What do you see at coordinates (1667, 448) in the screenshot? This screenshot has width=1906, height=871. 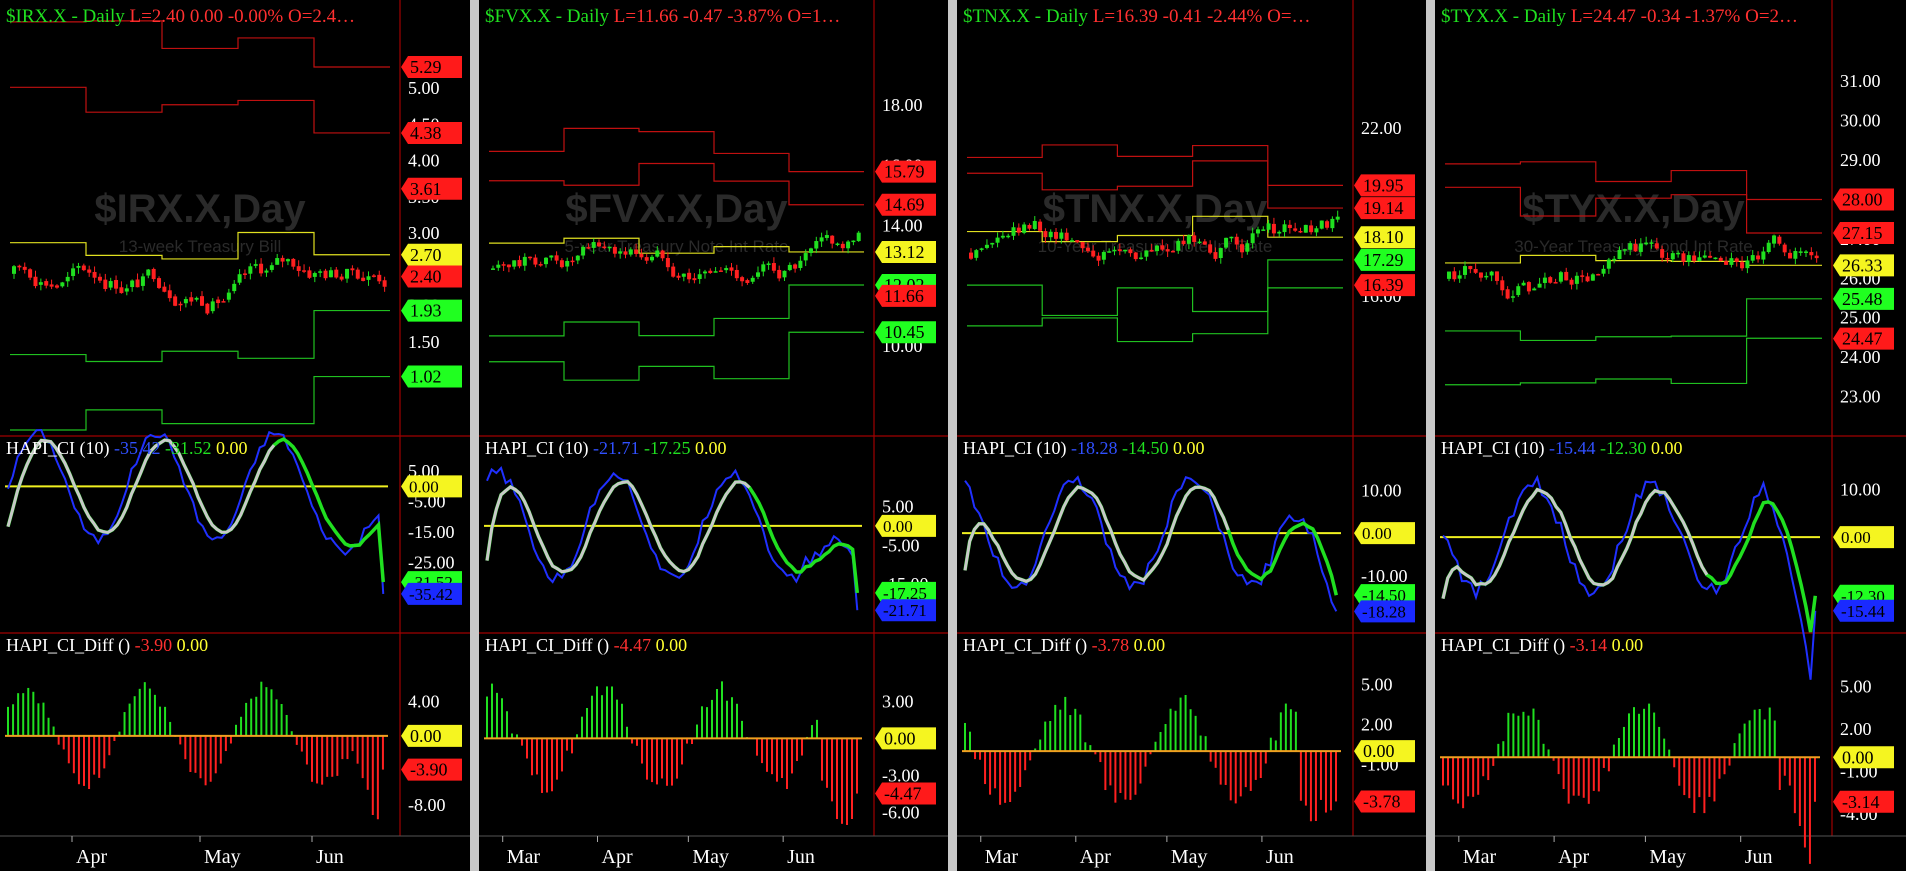 I see `ci-header-v3: 0.00` at bounding box center [1667, 448].